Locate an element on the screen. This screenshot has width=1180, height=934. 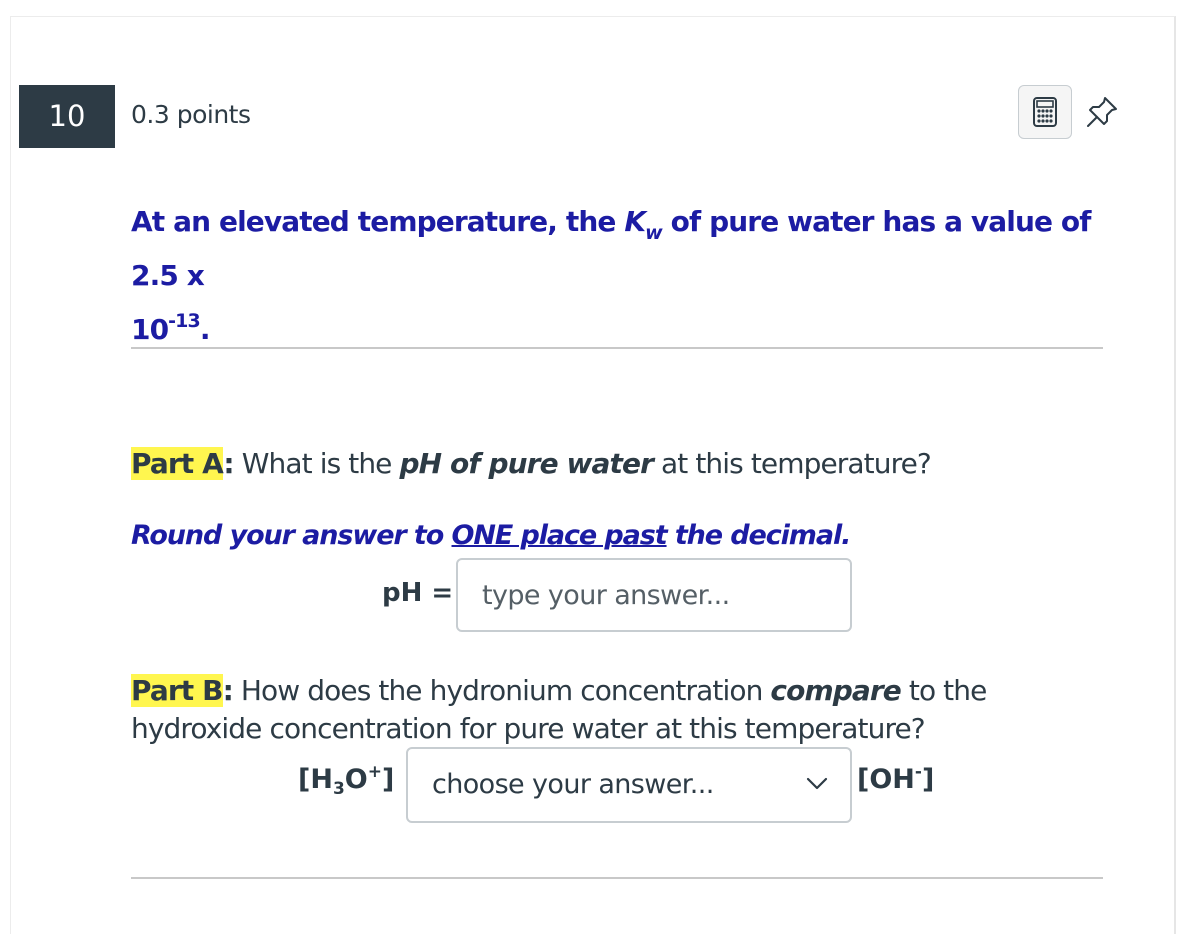
part-a-label: Part A is located at coordinates (177, 463).